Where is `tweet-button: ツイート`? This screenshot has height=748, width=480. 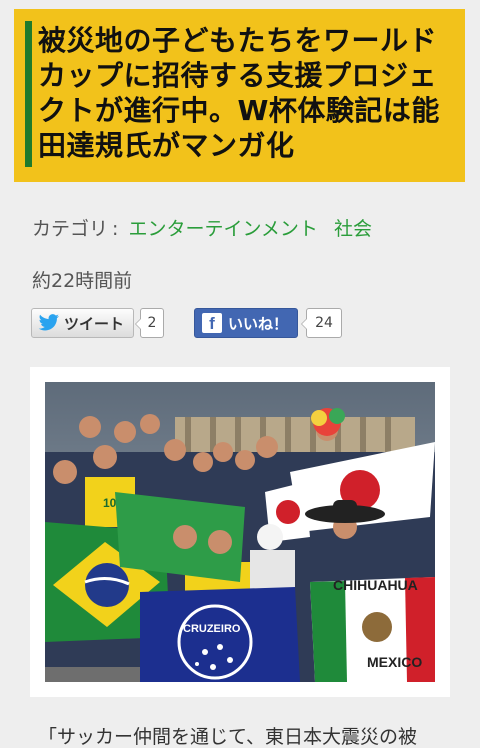 tweet-button: ツイート is located at coordinates (82, 323).